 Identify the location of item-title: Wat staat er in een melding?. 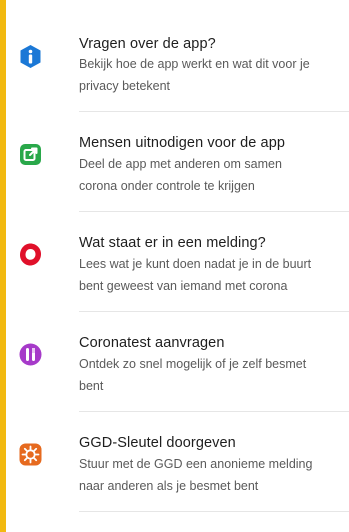
(172, 243).